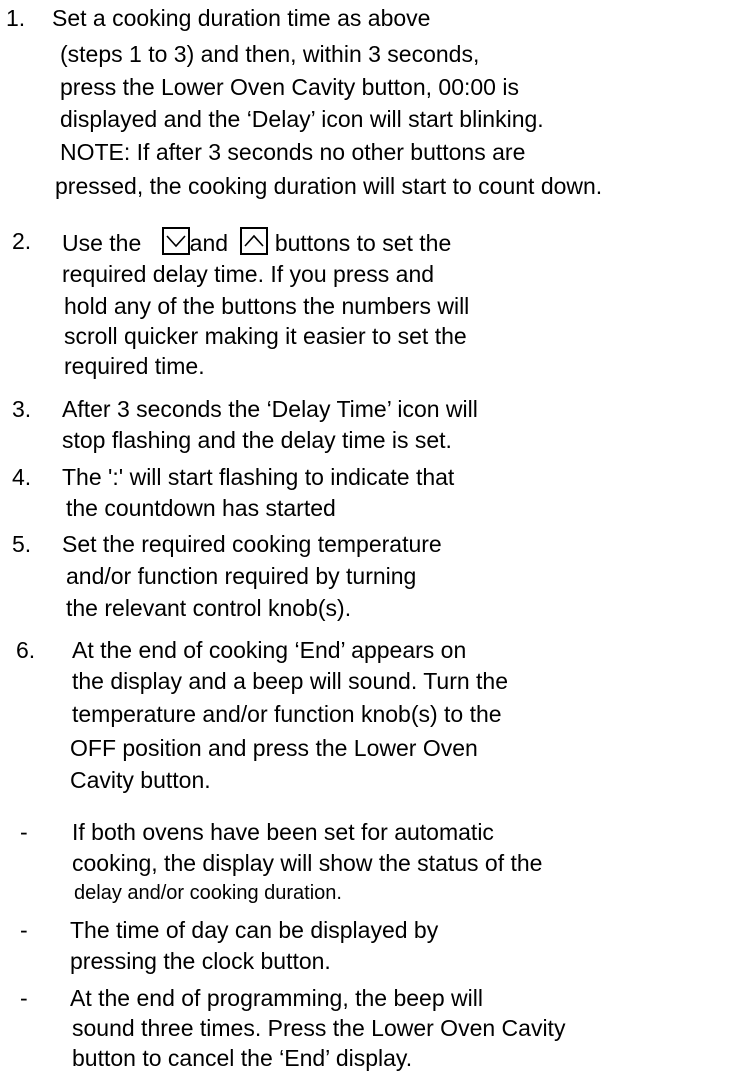 The width and height of the screenshot is (755, 1072). Describe the element at coordinates (248, 274) in the screenshot. I see `item-line: required delay time. If you press and` at that location.